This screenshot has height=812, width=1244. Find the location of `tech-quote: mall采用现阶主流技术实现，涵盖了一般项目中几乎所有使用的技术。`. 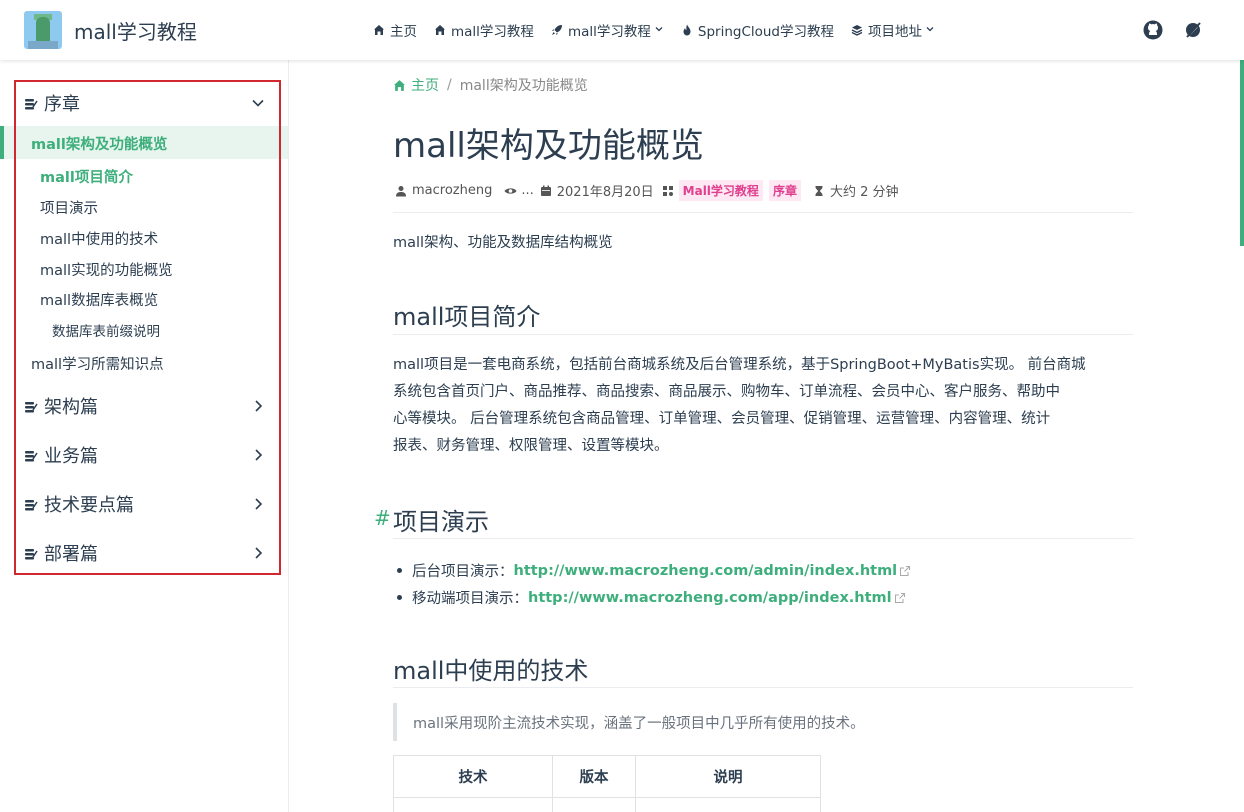

tech-quote: mall采用现阶主流技术实现，涵盖了一般项目中几乎所有使用的技术。 is located at coordinates (763, 722).